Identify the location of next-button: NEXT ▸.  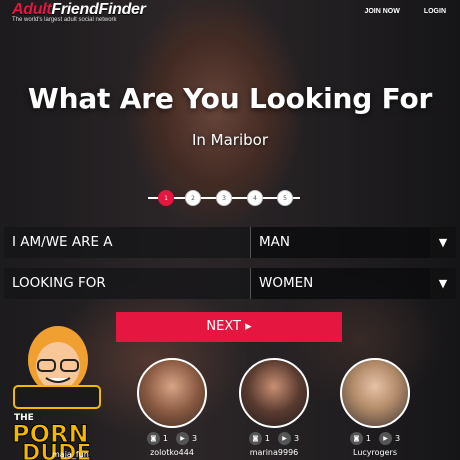
(229, 327).